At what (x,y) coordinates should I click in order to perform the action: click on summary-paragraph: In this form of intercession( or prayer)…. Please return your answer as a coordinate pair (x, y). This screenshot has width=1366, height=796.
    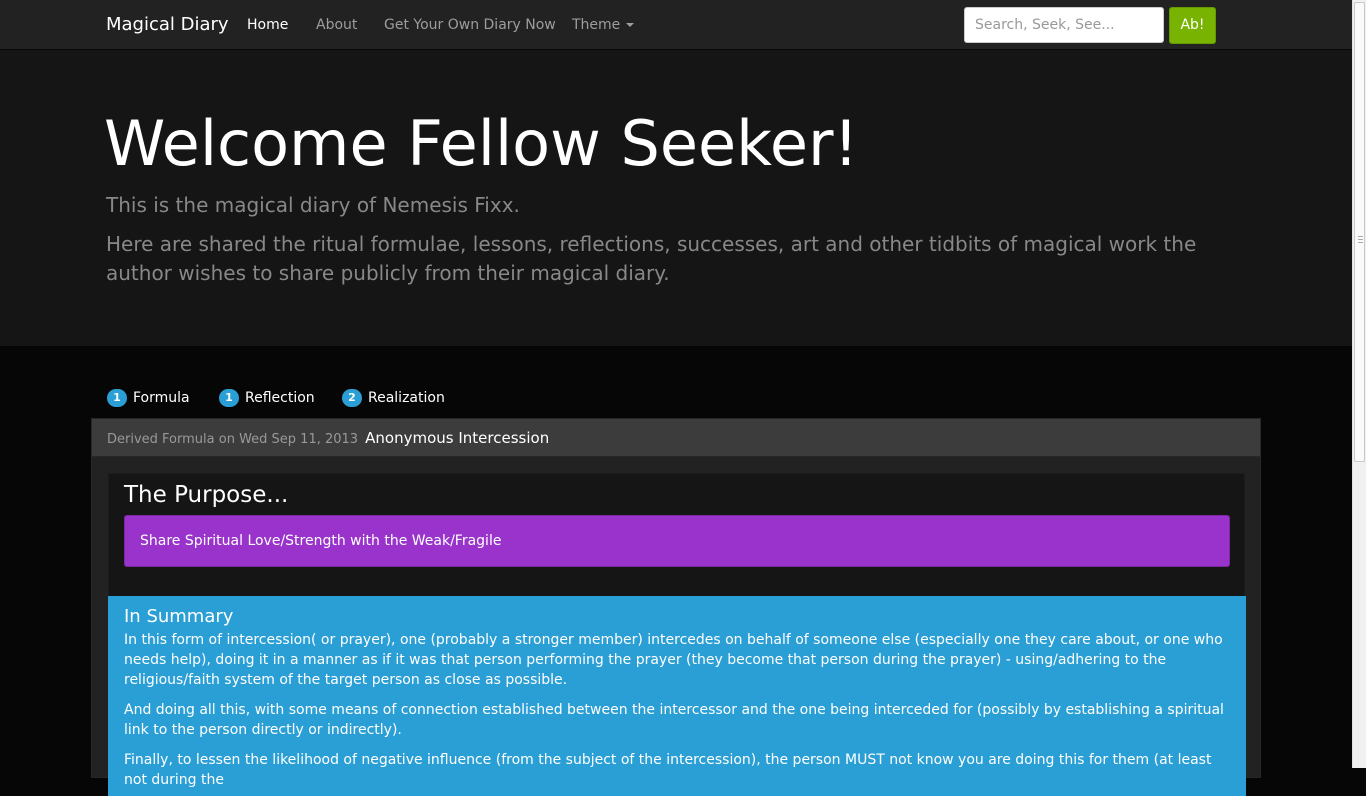
    Looking at the image, I should click on (673, 660).